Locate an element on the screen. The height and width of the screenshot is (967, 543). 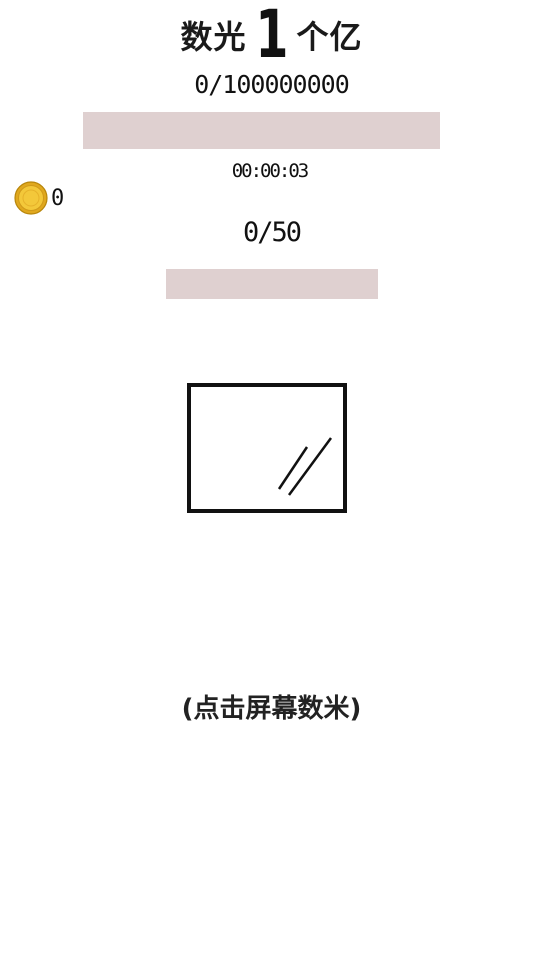
total-progress-text: 0/100000000 is located at coordinates (272, 84).